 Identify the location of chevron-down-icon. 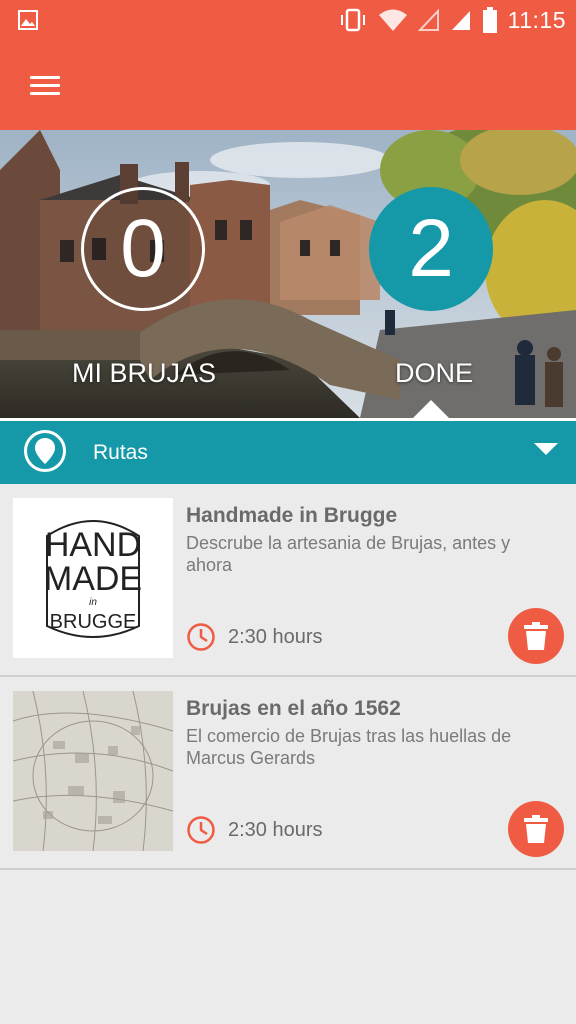
(546, 449).